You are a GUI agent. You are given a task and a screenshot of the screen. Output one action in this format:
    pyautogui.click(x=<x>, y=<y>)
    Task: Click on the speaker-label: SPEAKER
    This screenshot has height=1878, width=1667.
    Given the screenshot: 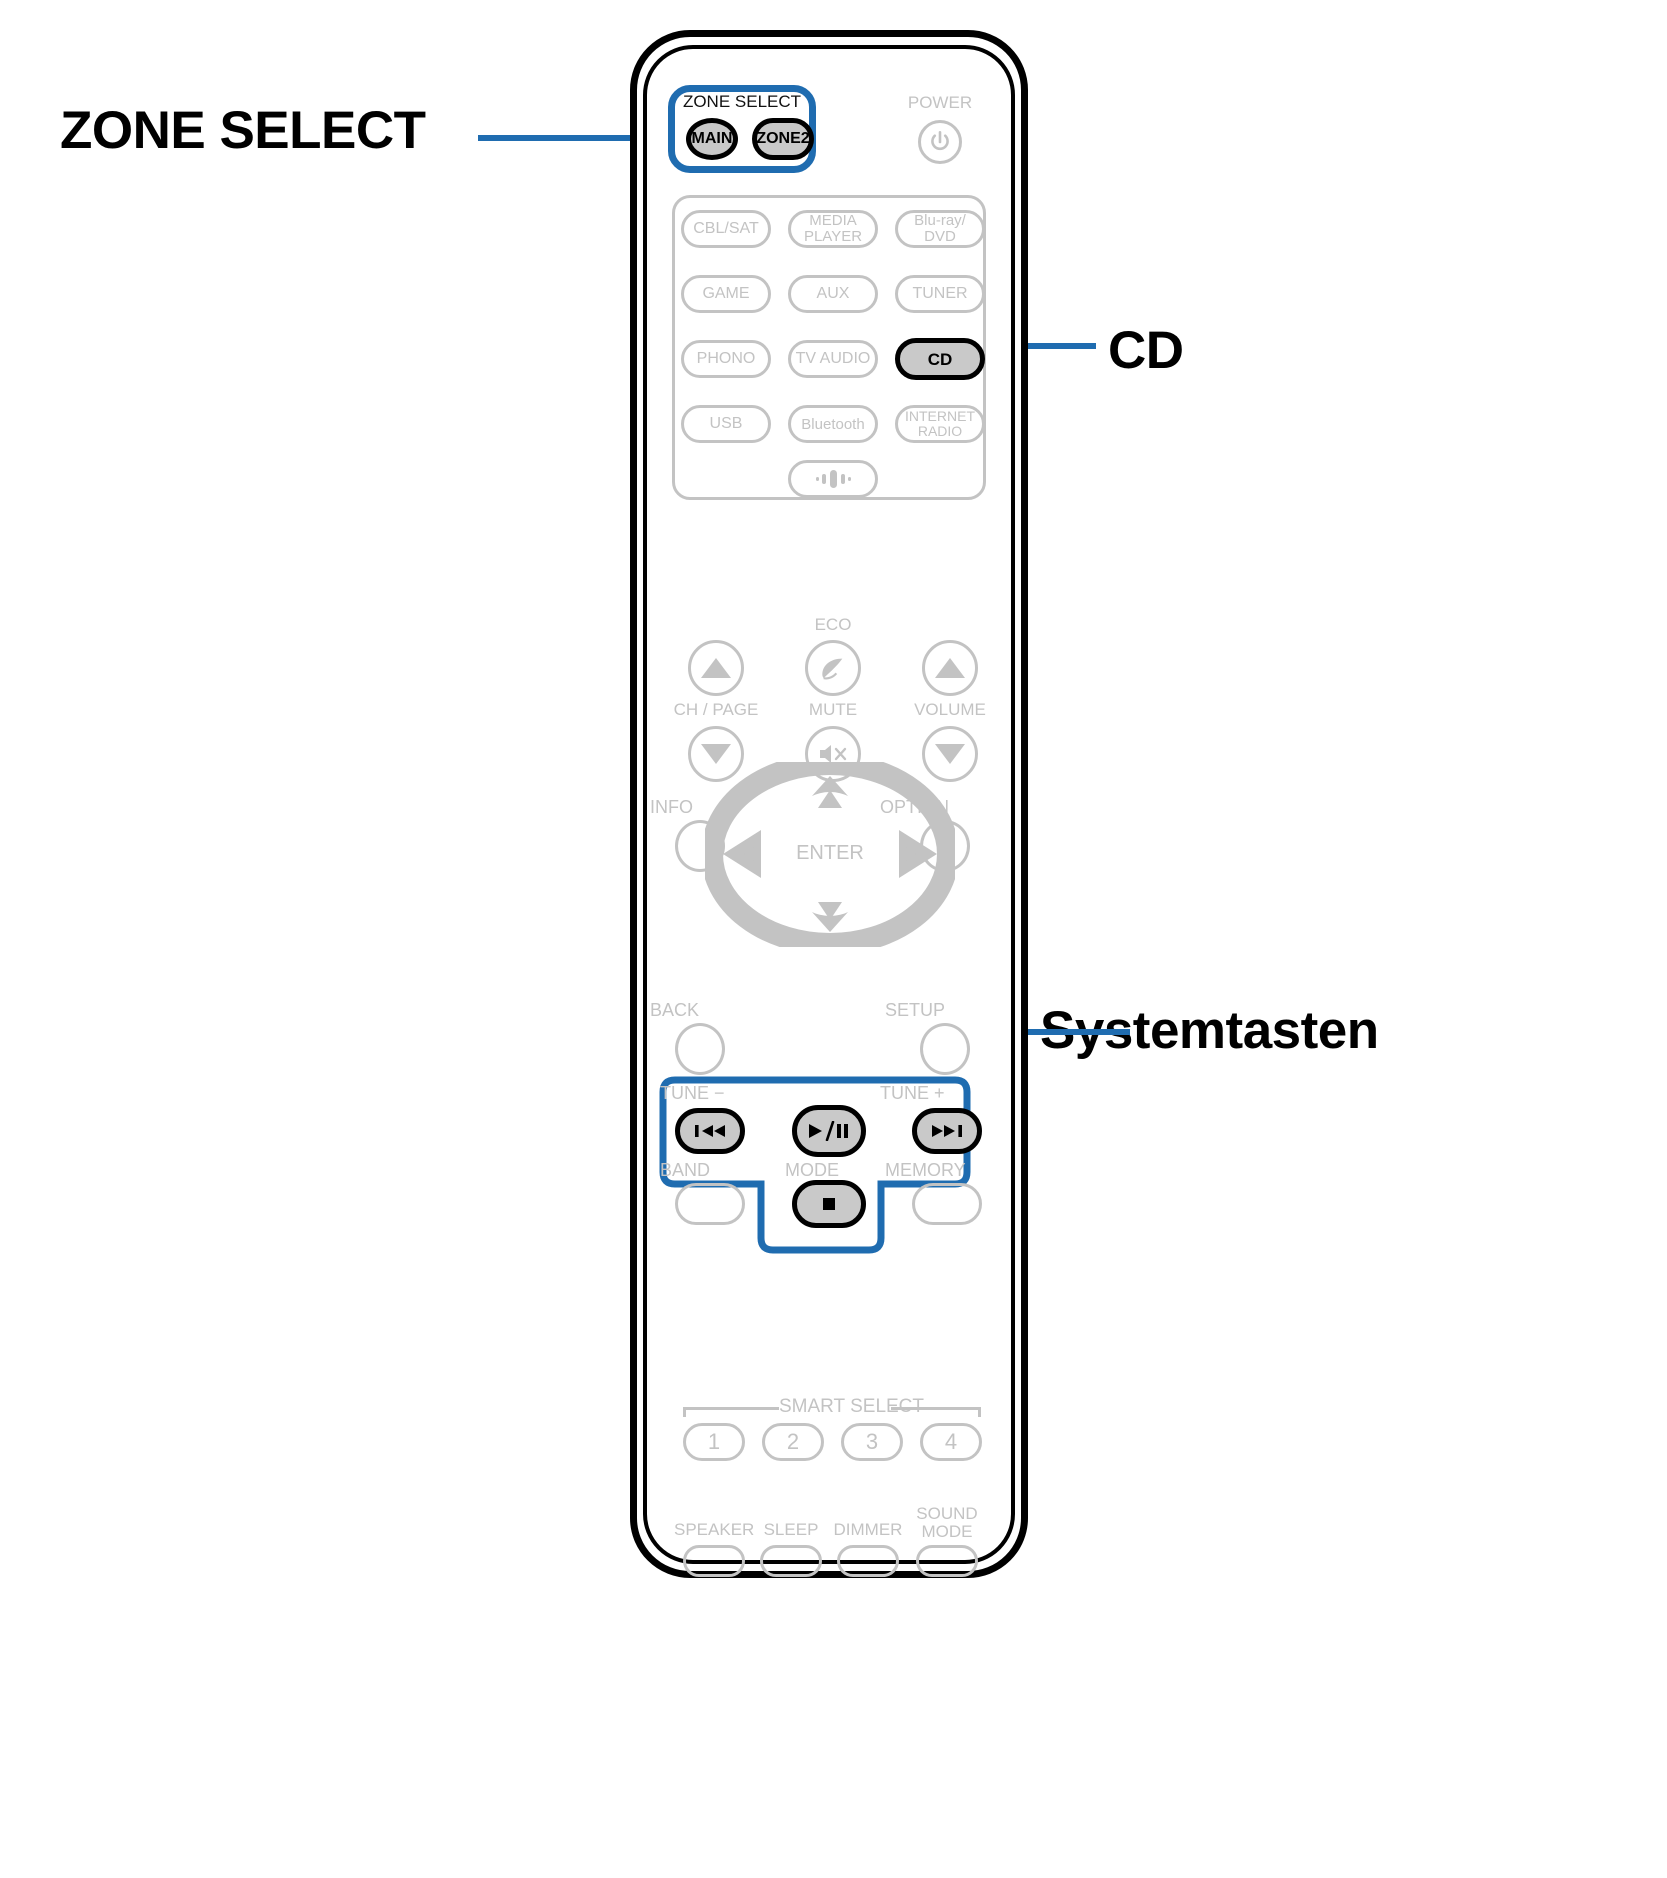 What is the action you would take?
    pyautogui.click(x=714, y=1529)
    